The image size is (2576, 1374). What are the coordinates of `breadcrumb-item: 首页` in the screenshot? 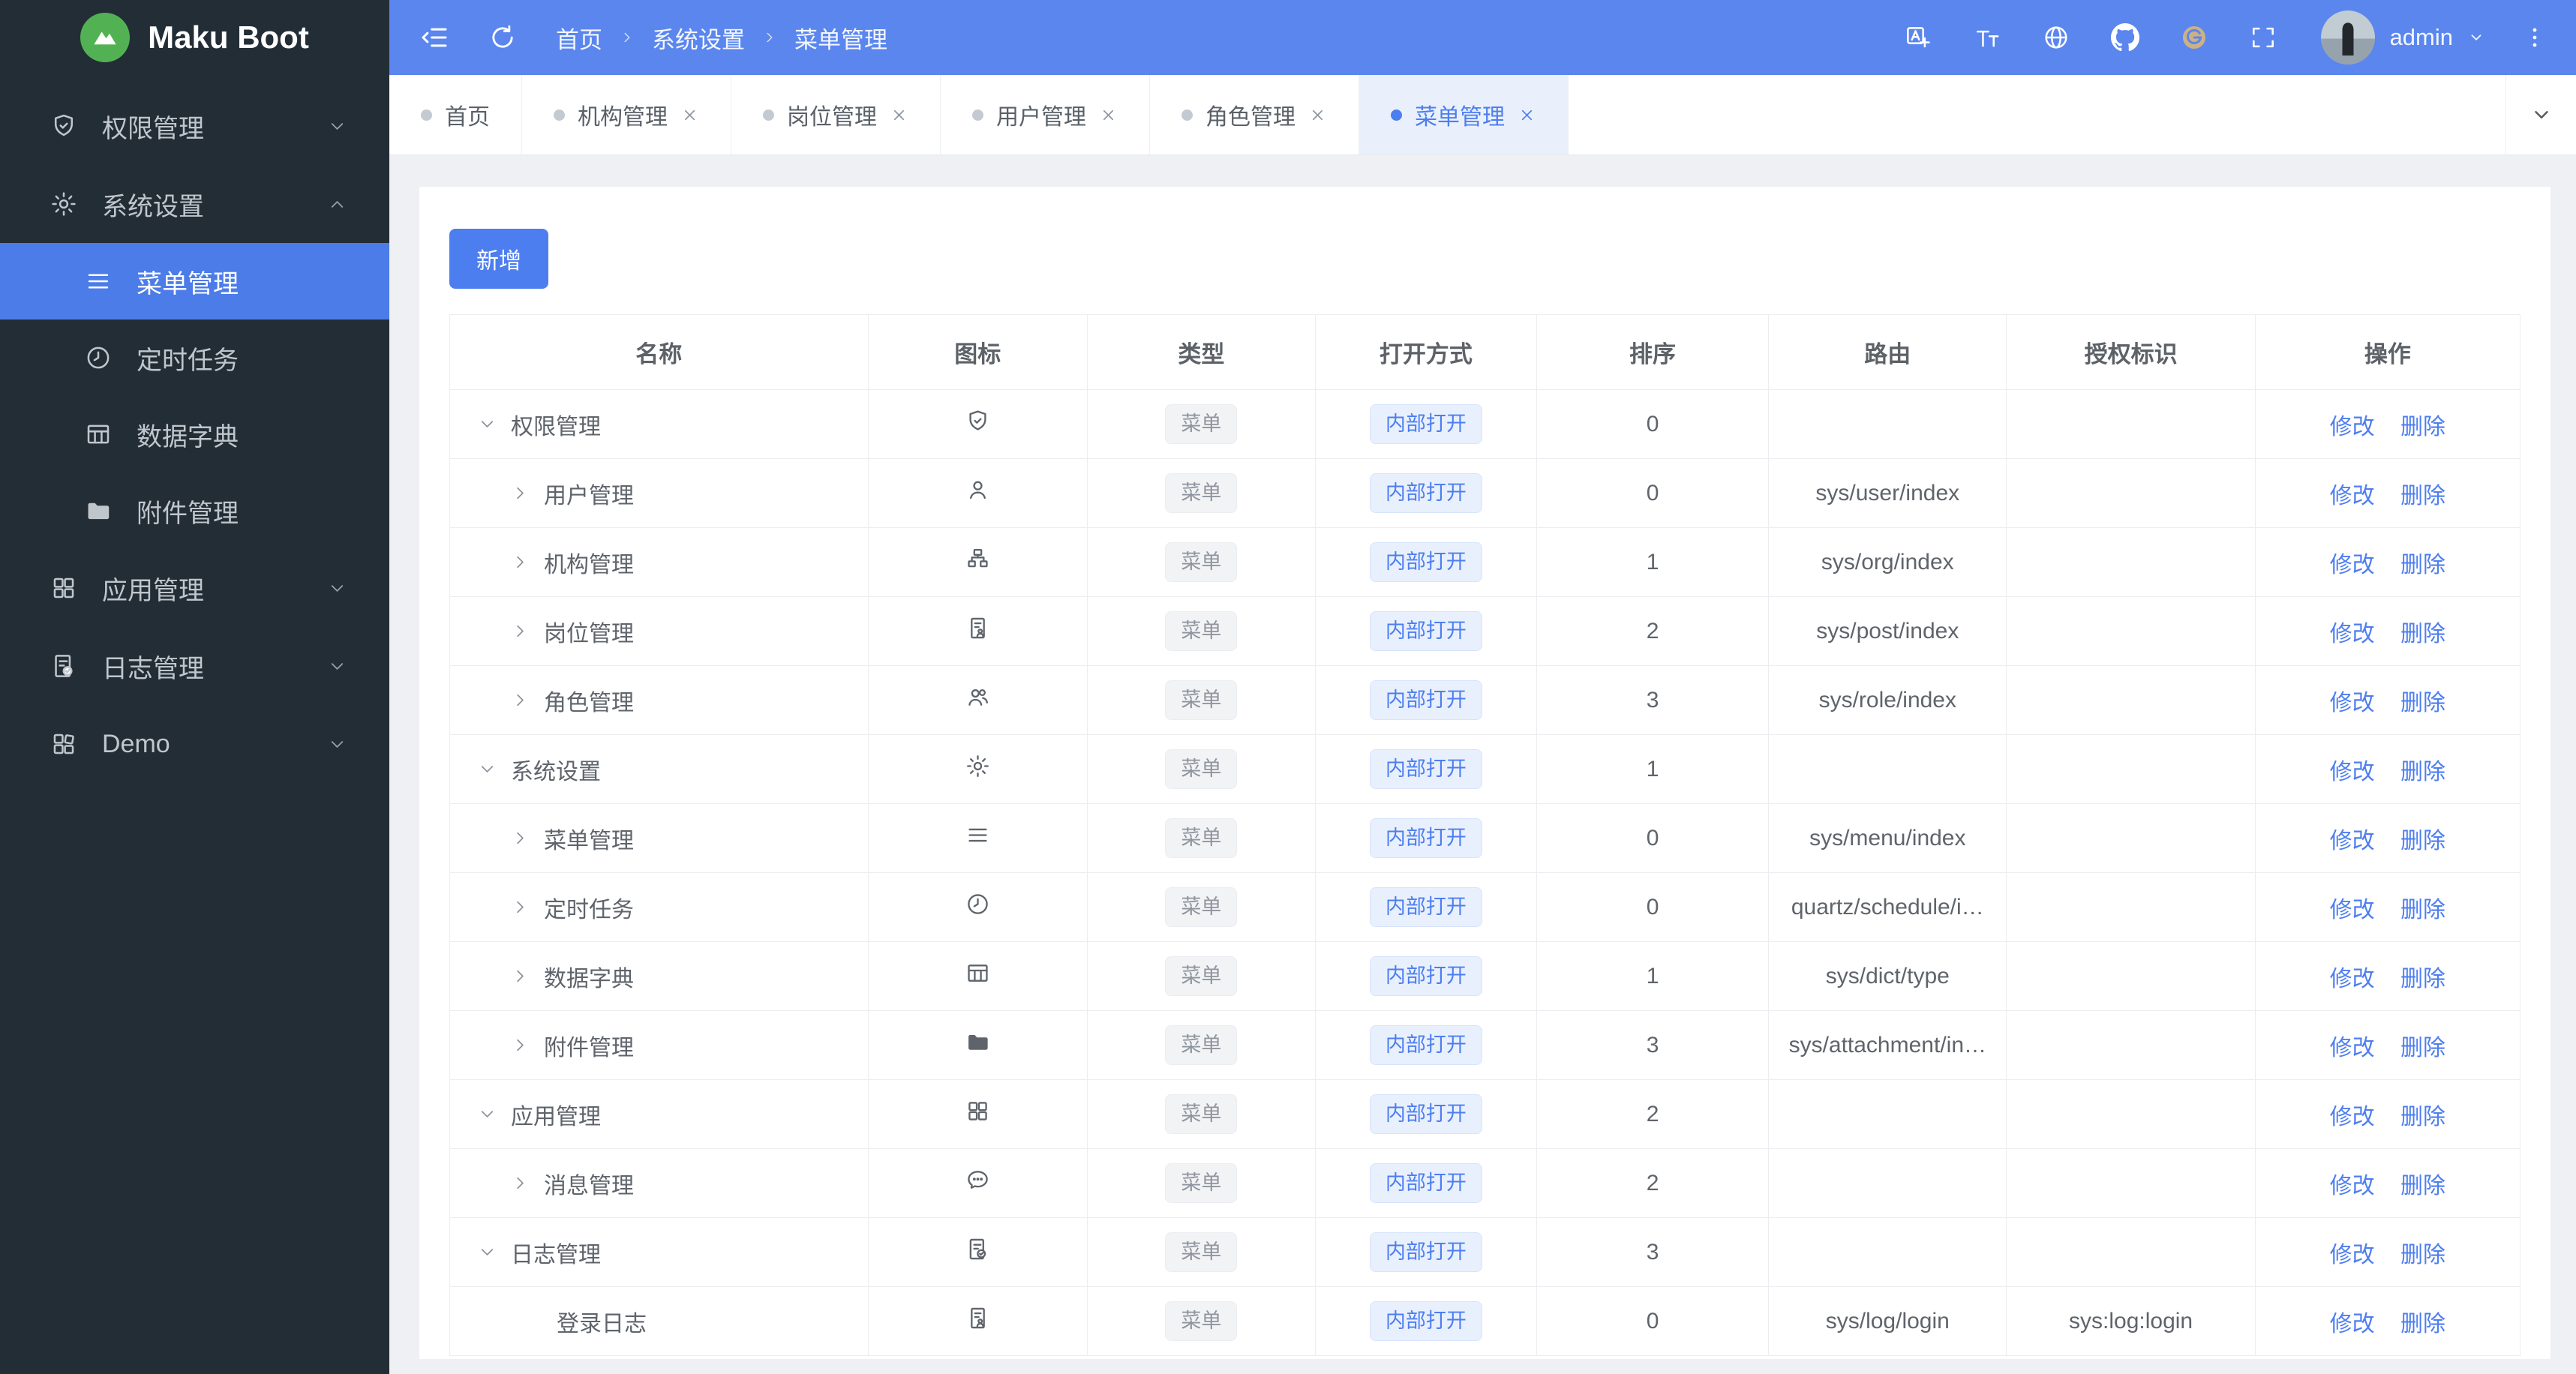 It's located at (579, 38).